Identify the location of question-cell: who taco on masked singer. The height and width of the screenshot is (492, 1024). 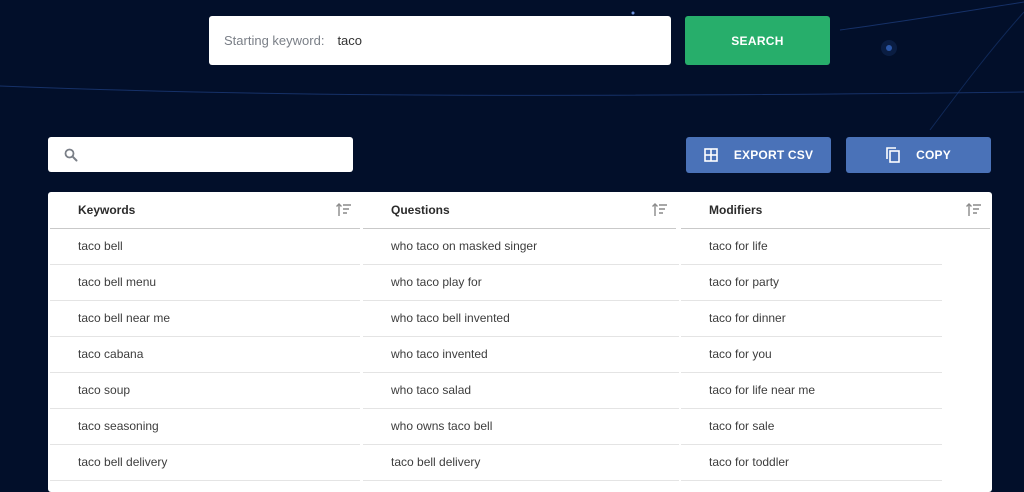
(521, 247).